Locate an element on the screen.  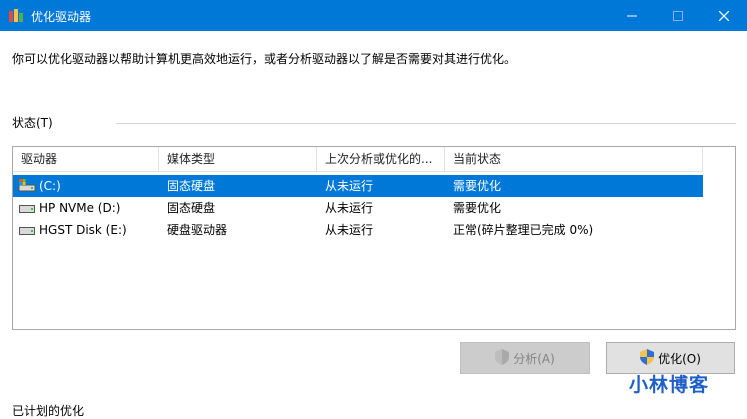
analyze-button: 分析(A) is located at coordinates (525, 358).